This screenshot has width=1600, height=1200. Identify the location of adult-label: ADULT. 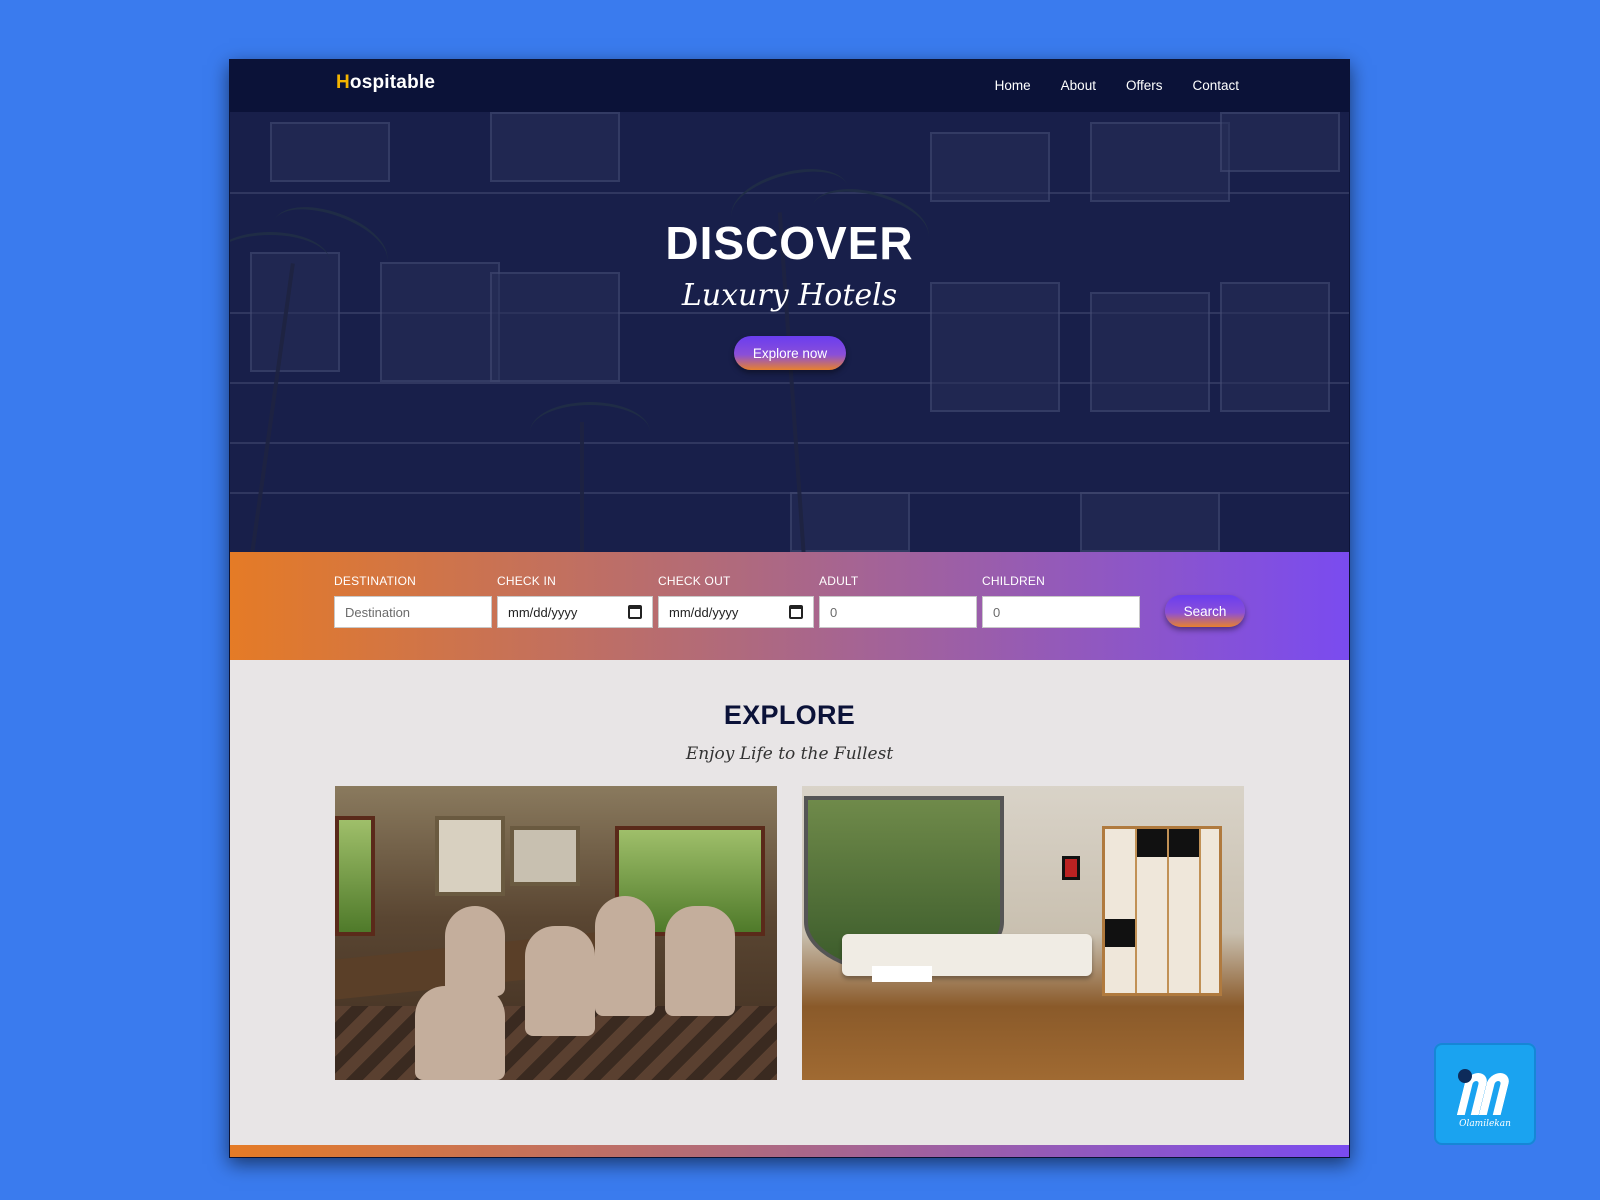
(839, 581).